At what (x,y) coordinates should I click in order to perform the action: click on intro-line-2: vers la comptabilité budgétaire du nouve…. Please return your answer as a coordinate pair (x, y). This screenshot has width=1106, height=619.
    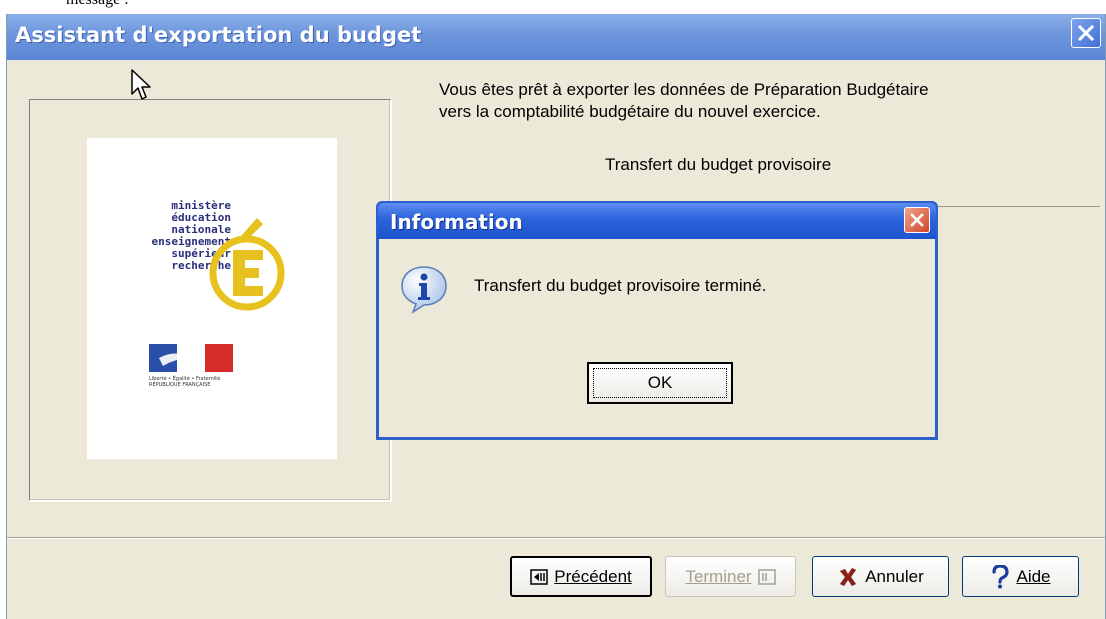
    Looking at the image, I should click on (630, 111).